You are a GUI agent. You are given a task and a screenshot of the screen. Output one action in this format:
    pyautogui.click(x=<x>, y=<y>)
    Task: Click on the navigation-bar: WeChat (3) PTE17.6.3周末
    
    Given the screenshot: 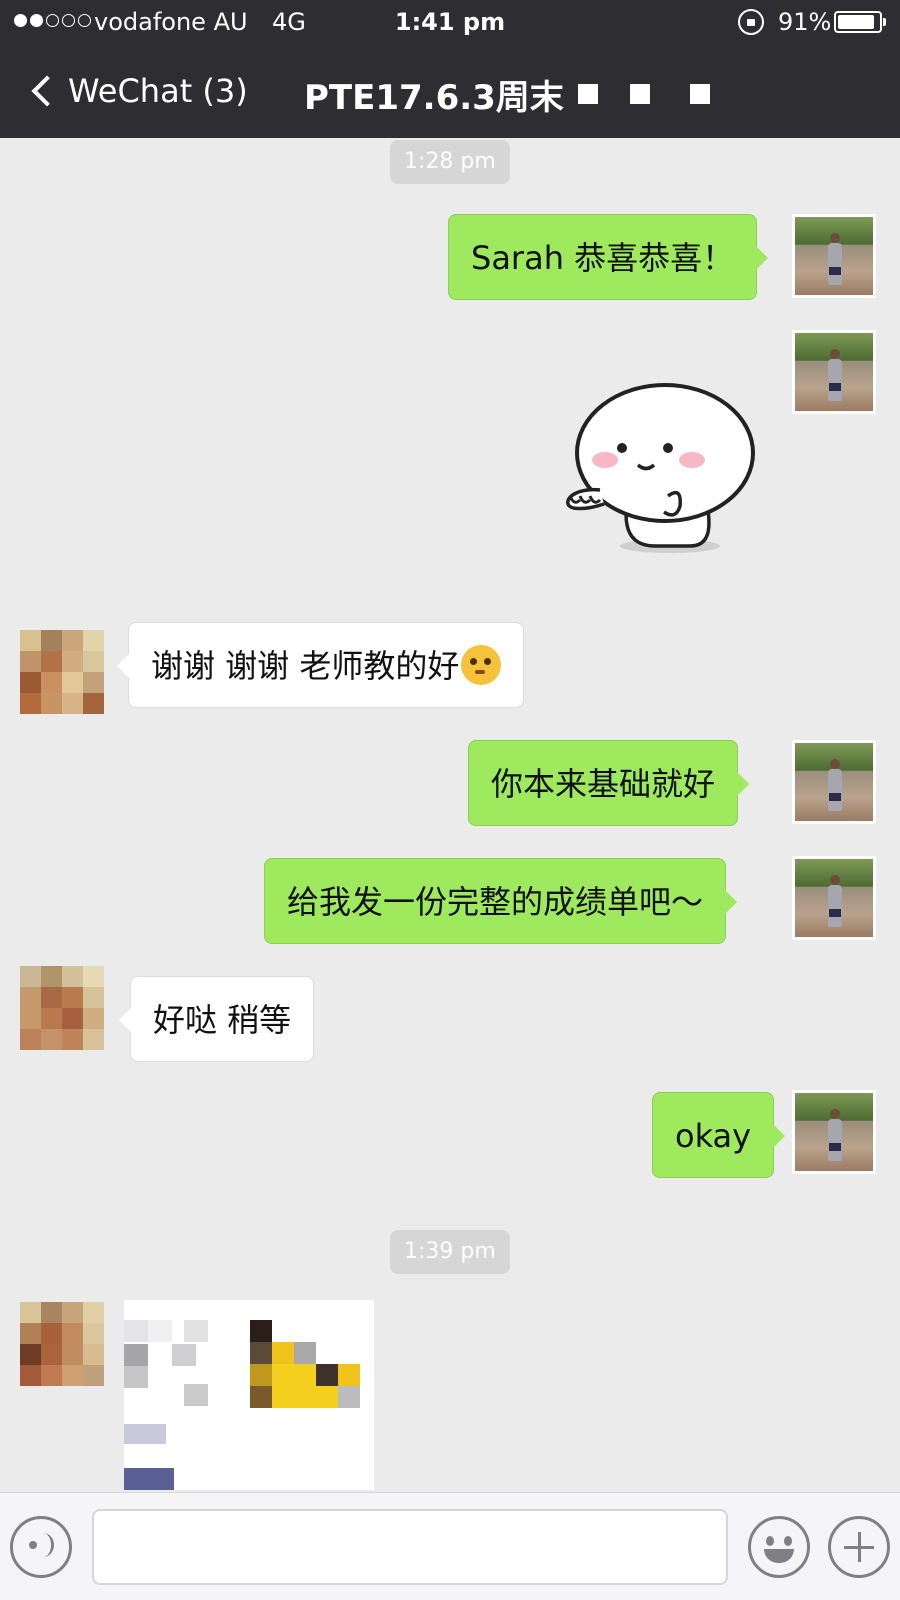 What is the action you would take?
    pyautogui.click(x=450, y=92)
    